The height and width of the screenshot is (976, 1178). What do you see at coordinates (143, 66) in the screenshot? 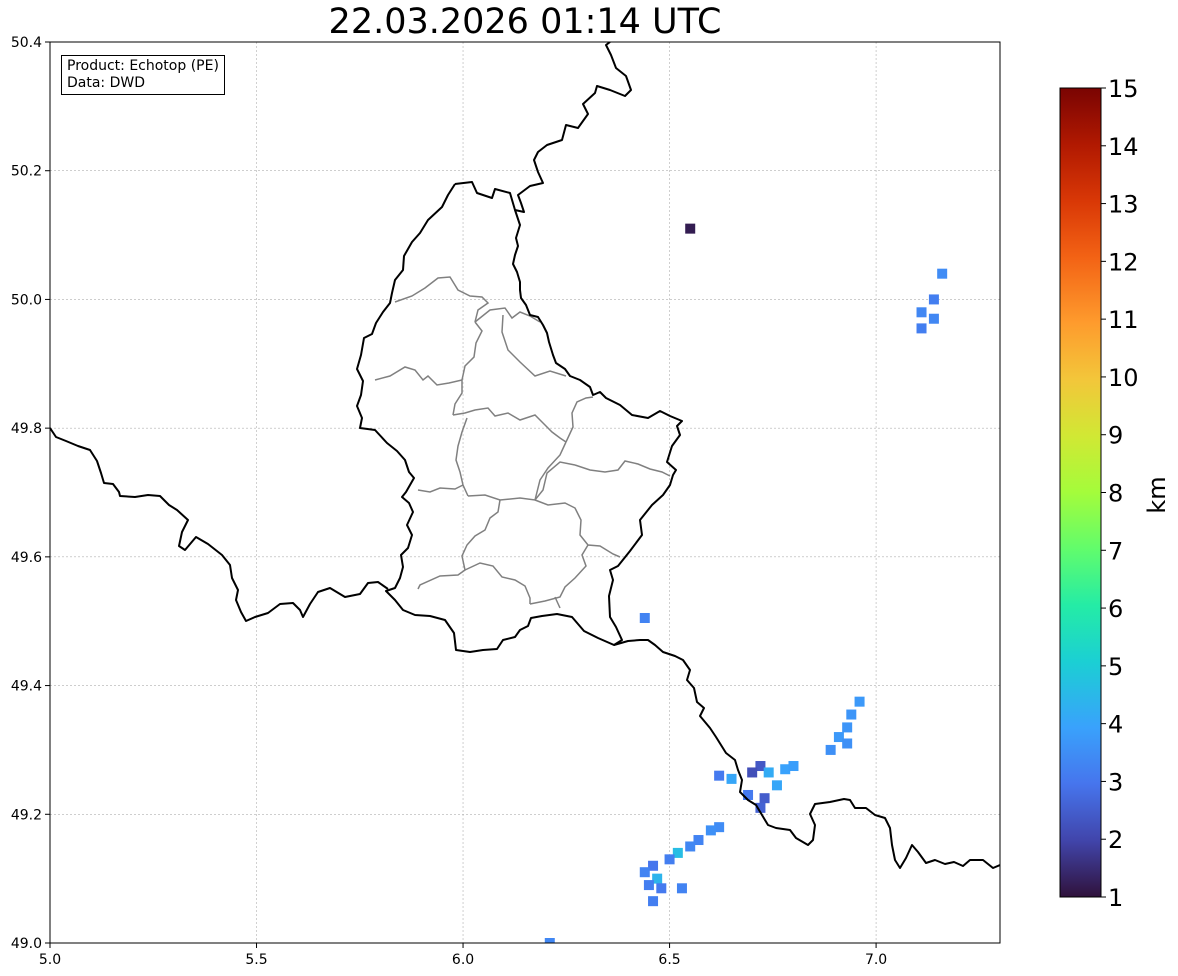
I see `product-label: Product: Echotop (PE)` at bounding box center [143, 66].